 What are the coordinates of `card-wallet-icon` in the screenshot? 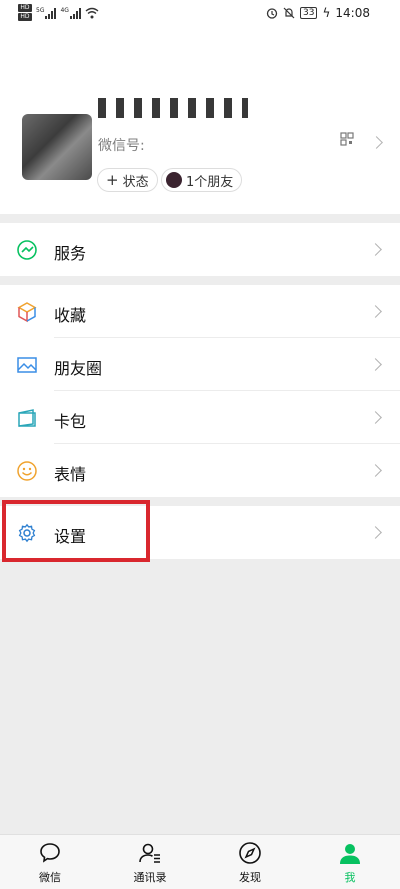 It's located at (27, 418).